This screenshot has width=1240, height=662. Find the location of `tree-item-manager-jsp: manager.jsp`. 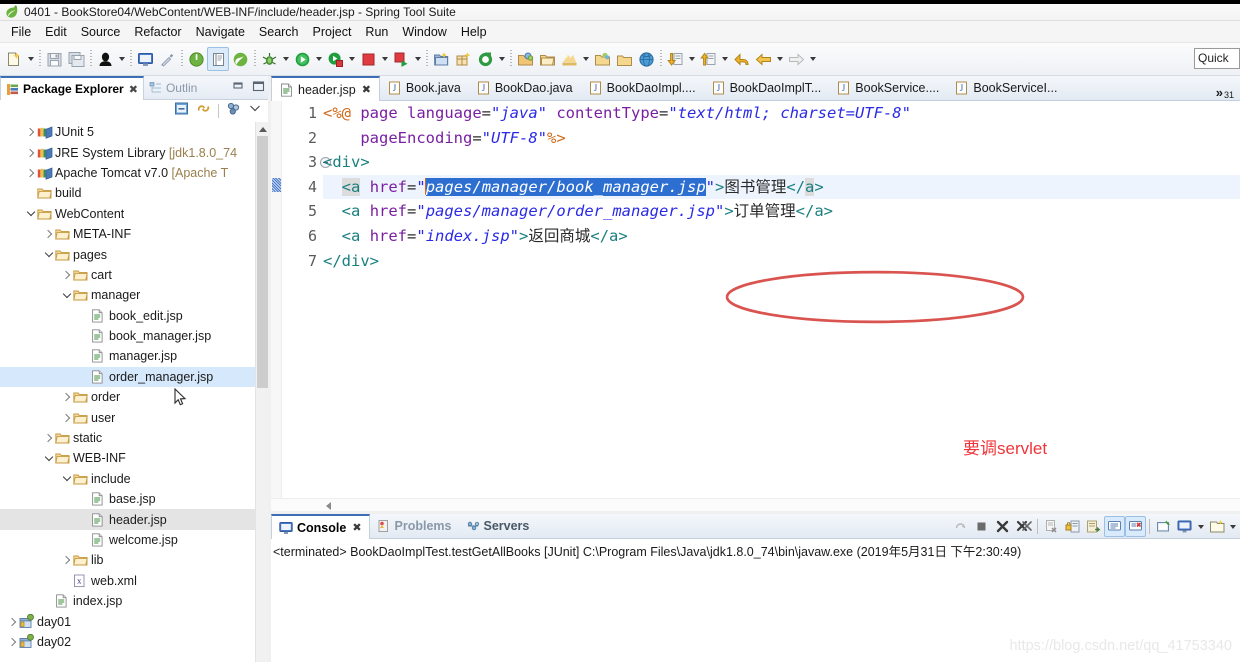

tree-item-manager-jsp: manager.jsp is located at coordinates (134, 356).